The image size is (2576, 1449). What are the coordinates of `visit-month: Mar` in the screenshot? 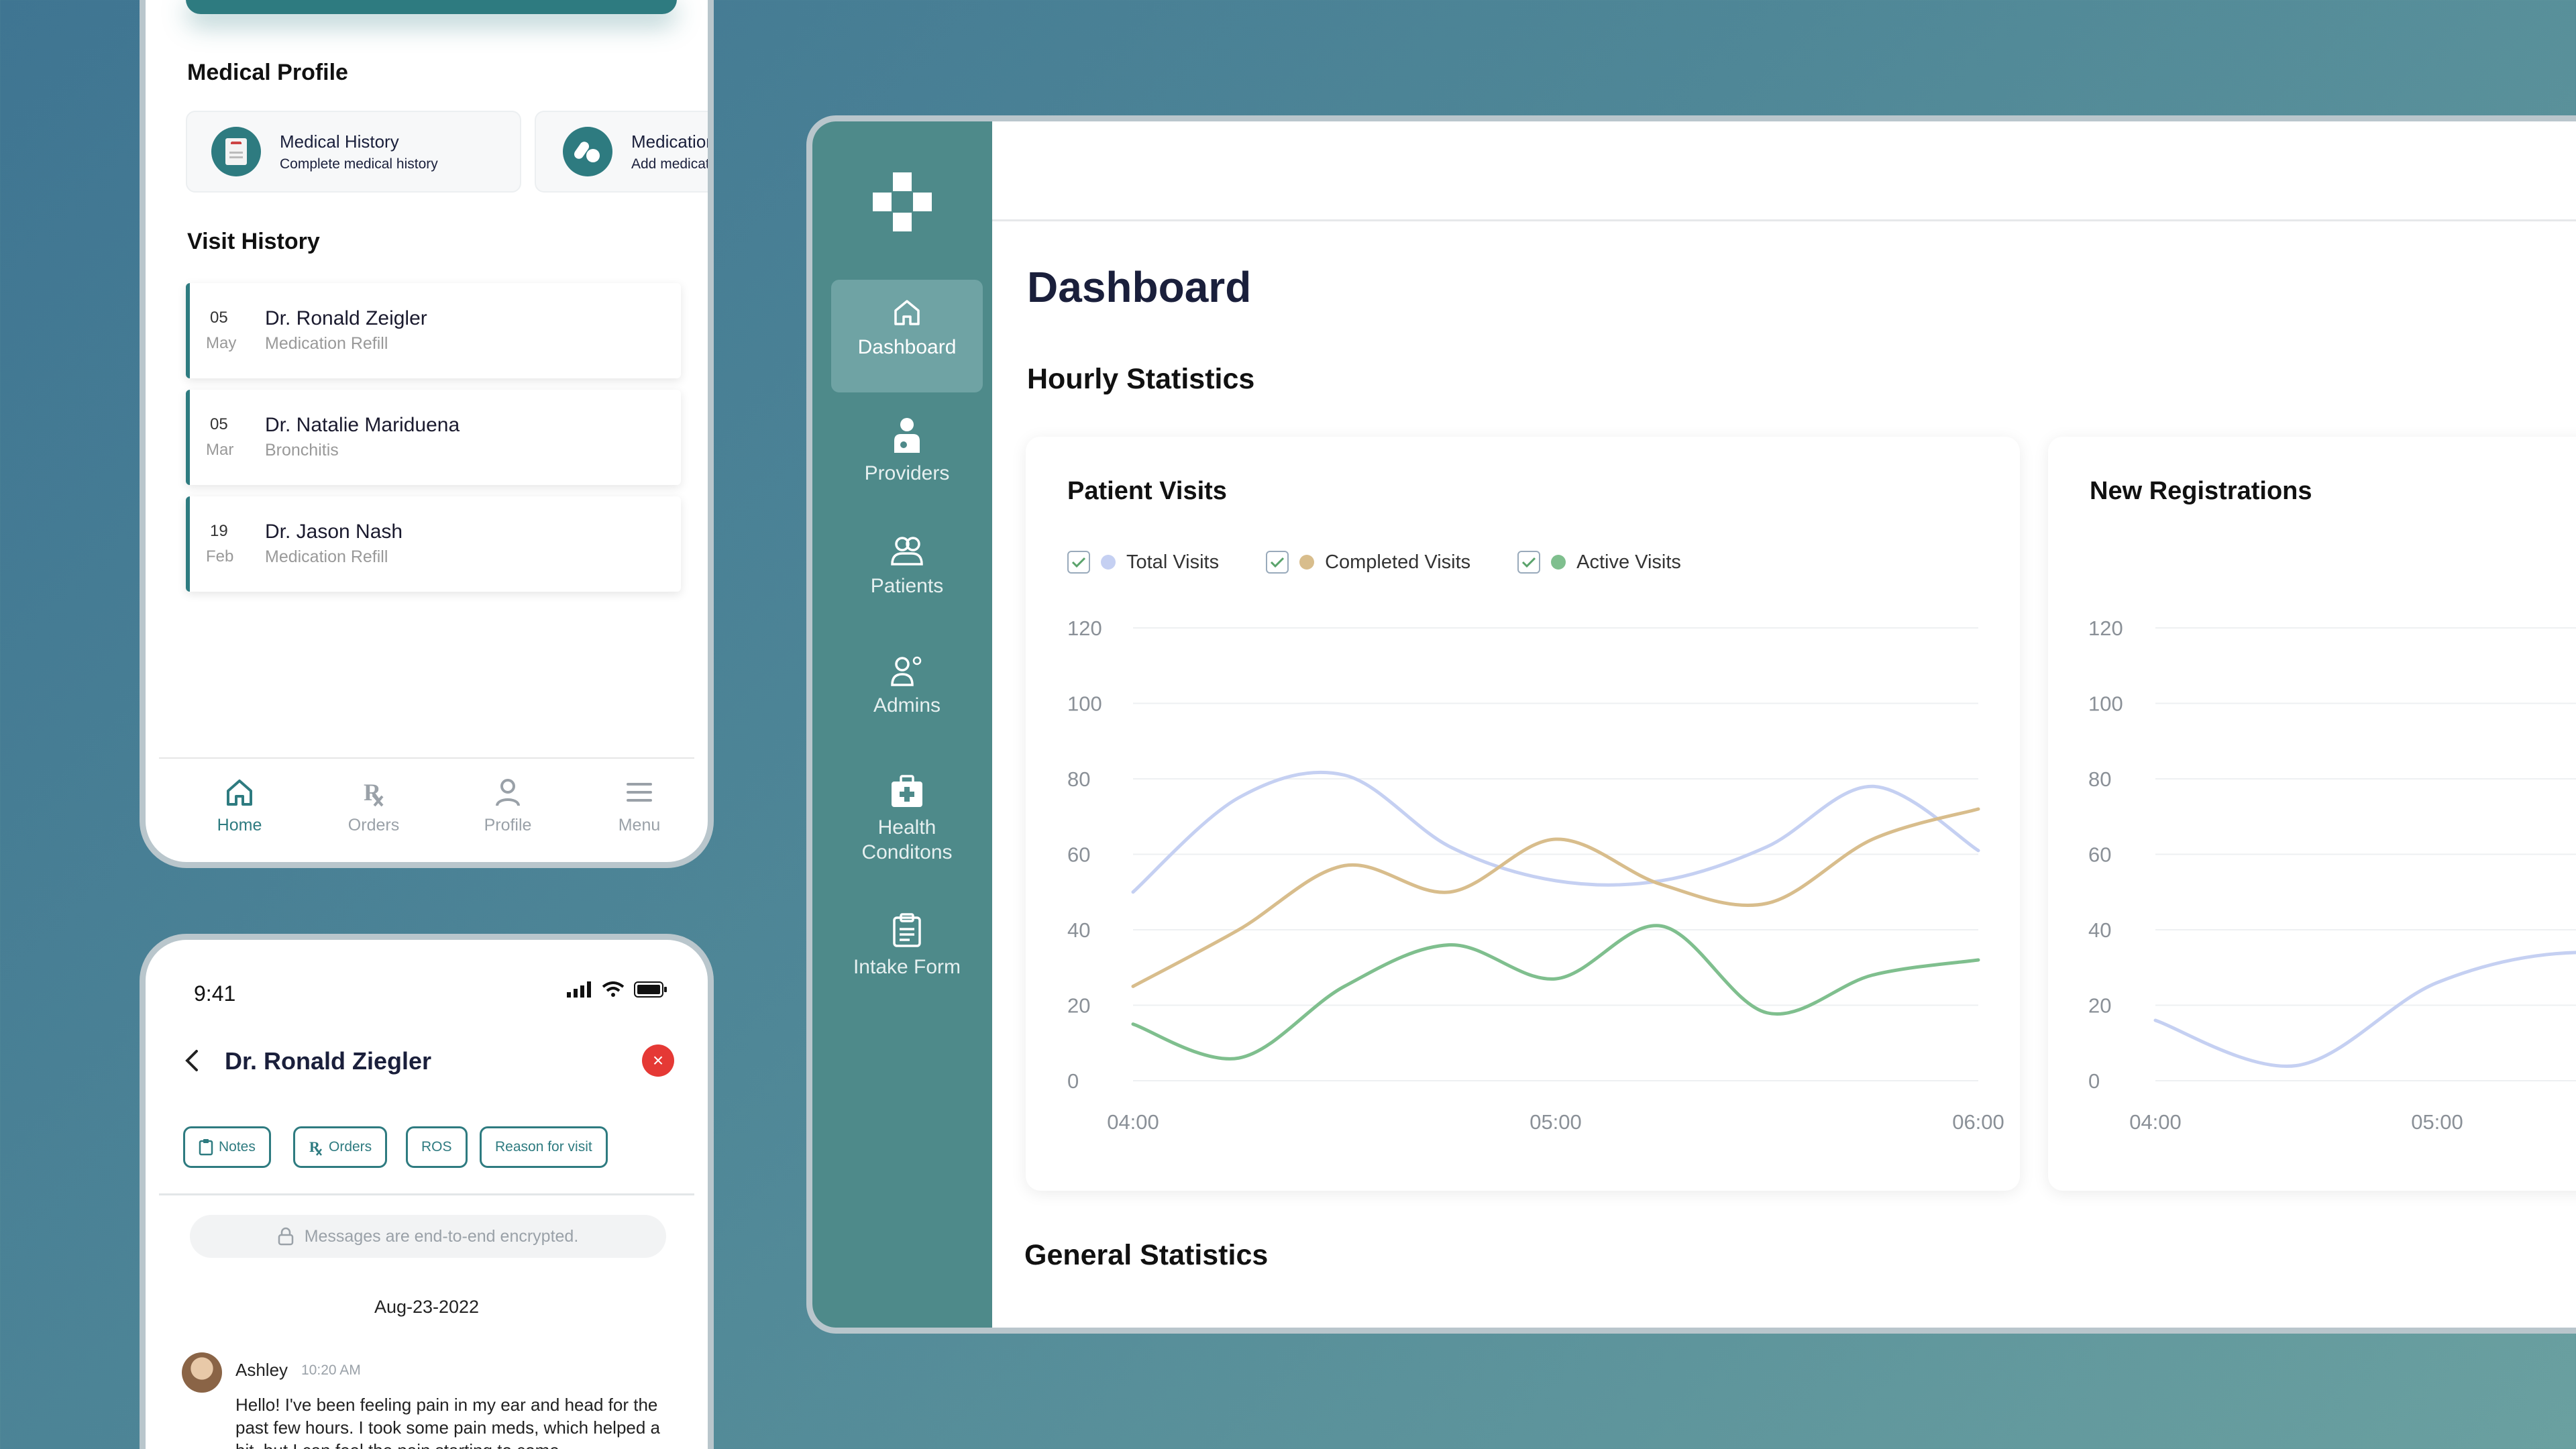 It's located at (220, 450).